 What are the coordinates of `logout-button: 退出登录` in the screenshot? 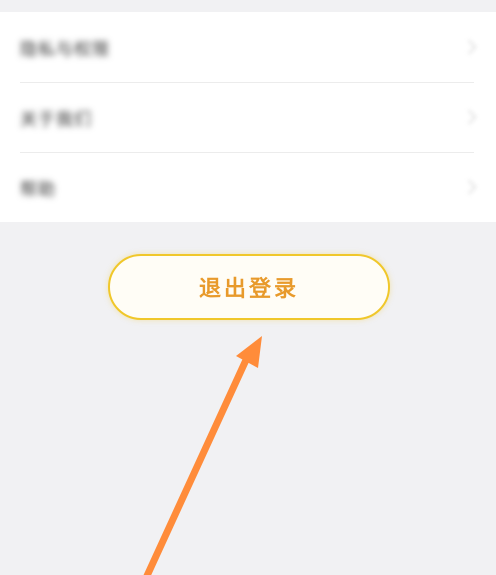 It's located at (249, 287).